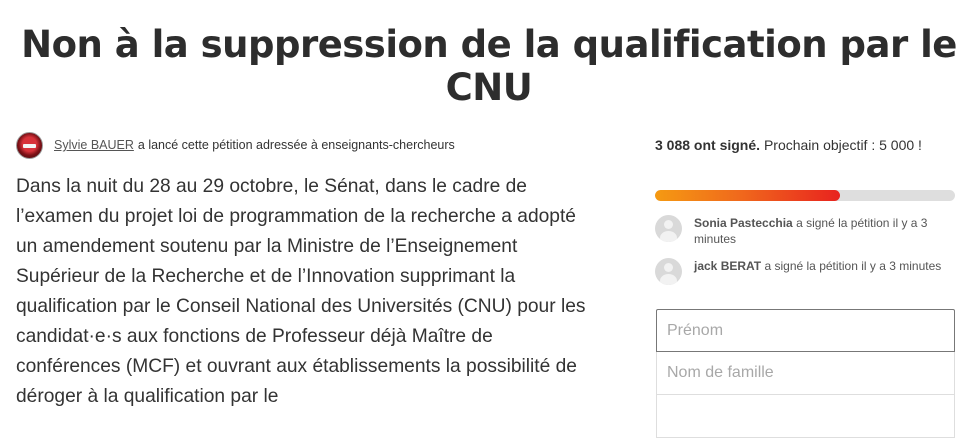 The height and width of the screenshot is (438, 978). What do you see at coordinates (842, 145) in the screenshot?
I see `next-goal-text: Prochain objectif : 5 000 !` at bounding box center [842, 145].